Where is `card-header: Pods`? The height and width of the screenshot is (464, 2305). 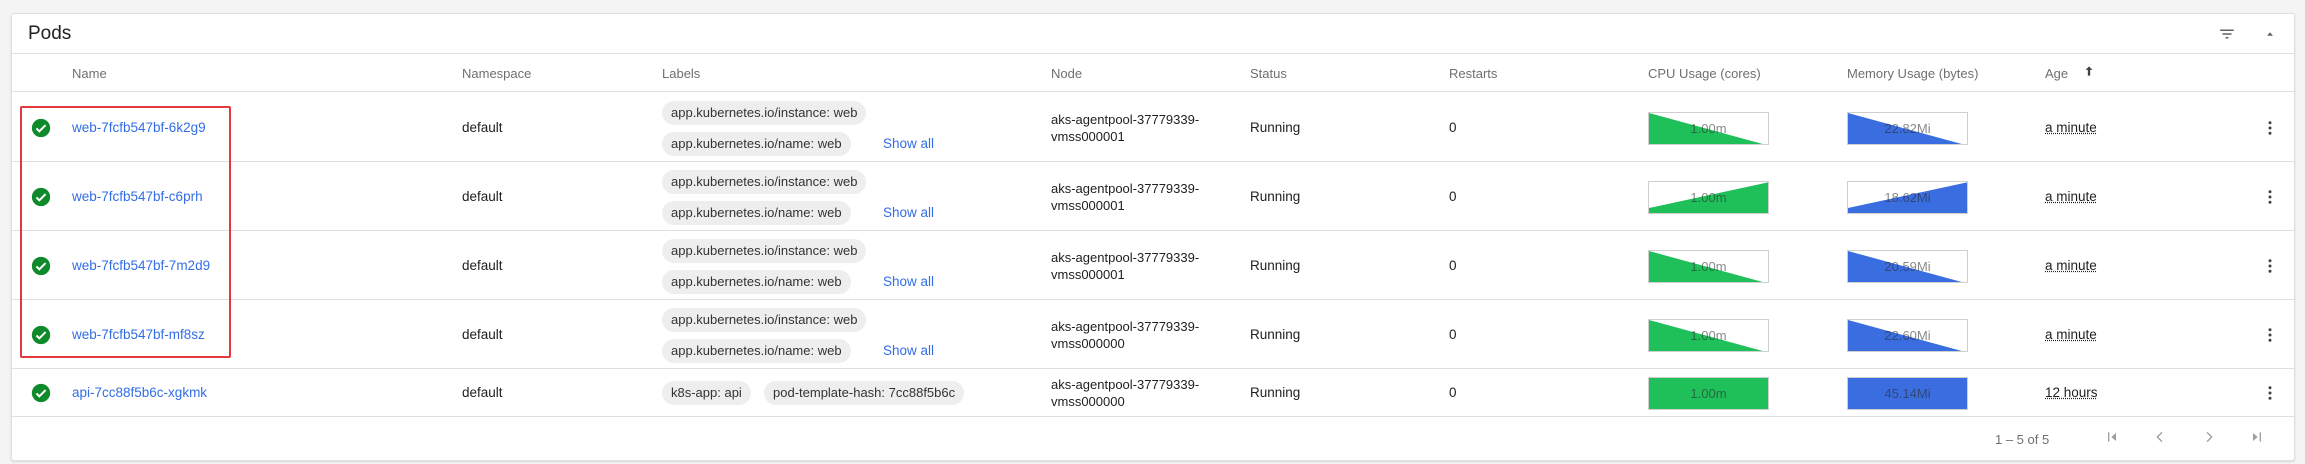 card-header: Pods is located at coordinates (1153, 34).